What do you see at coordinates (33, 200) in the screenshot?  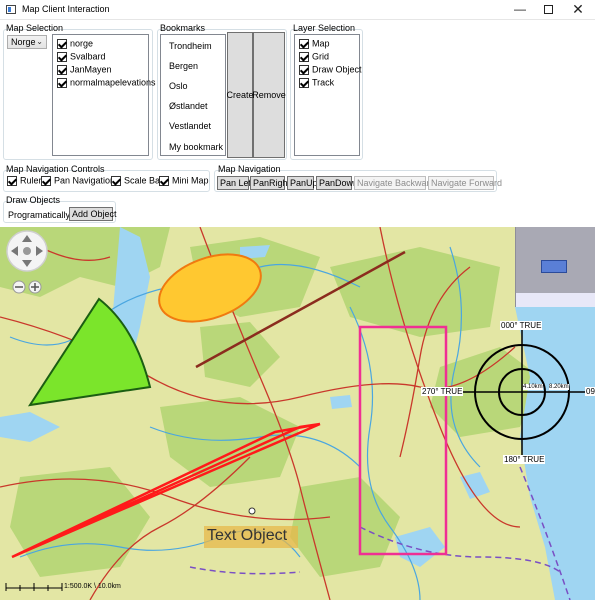 I see `draw-objects-label: Draw Objects` at bounding box center [33, 200].